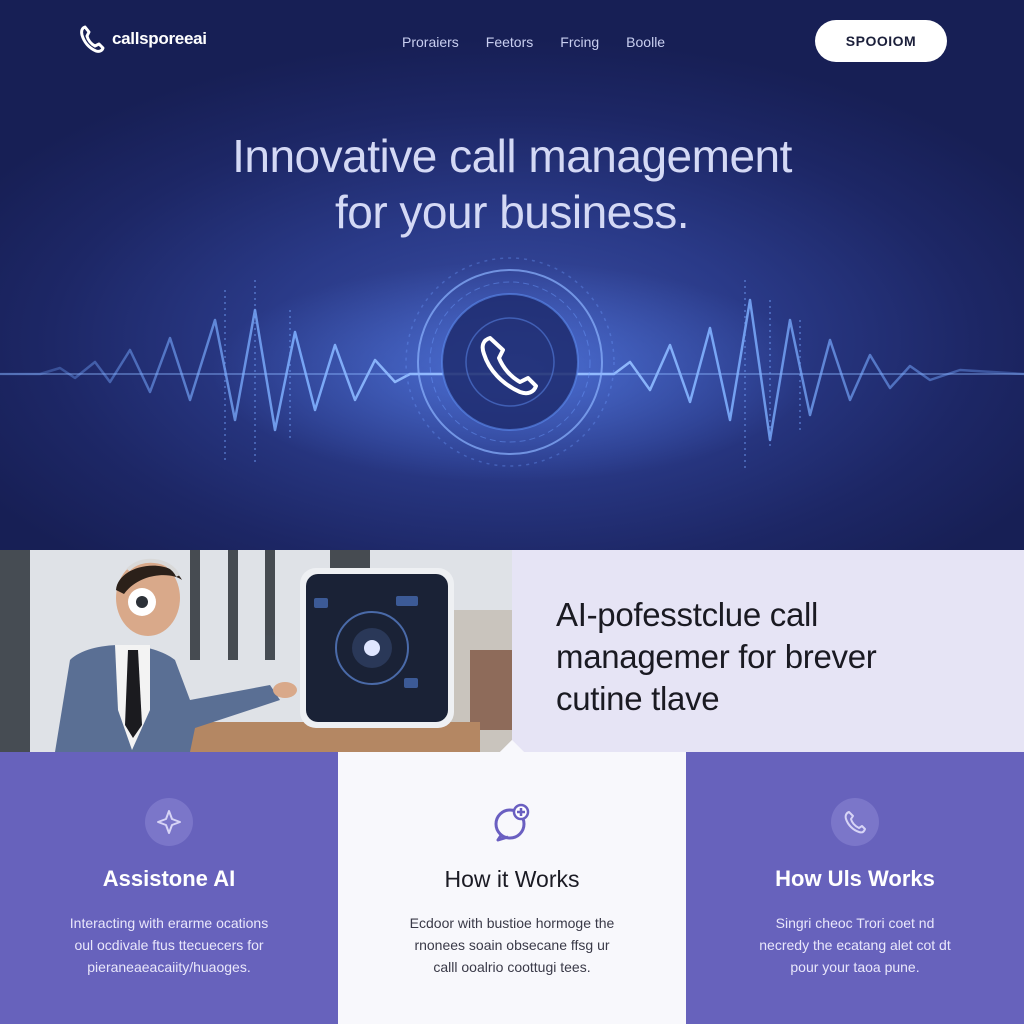  Describe the element at coordinates (579, 42) in the screenshot. I see `nav-item-3: Frcing` at that location.